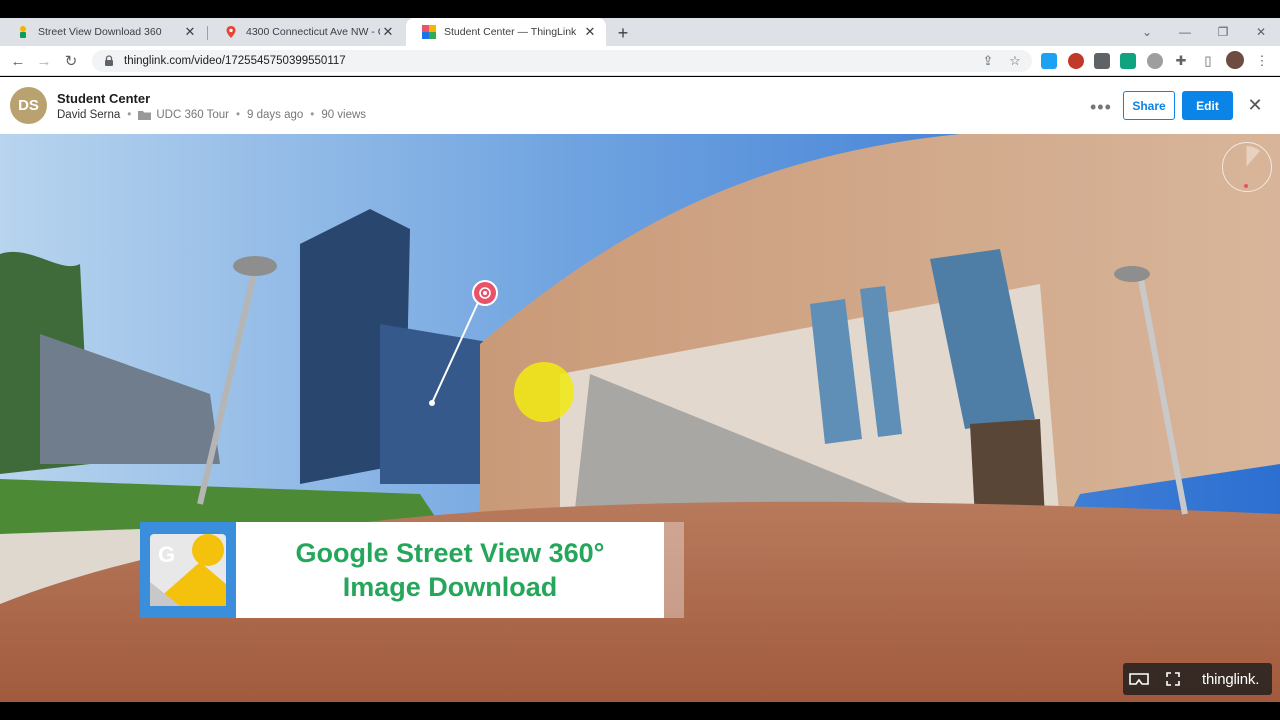 This screenshot has width=1280, height=720. I want to click on compass-view-indicator, so click(1252, 166).